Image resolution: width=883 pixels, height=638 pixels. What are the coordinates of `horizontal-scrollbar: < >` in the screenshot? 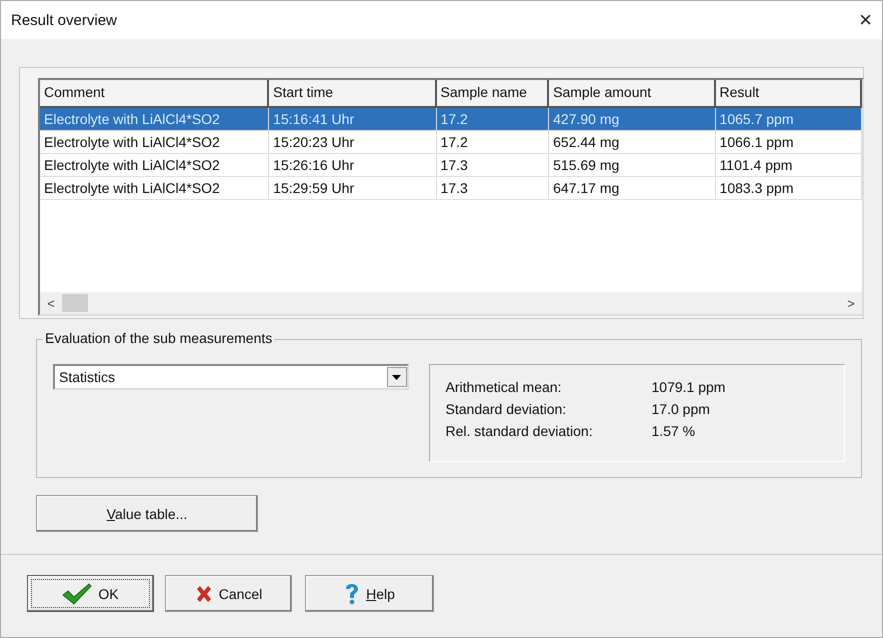 It's located at (451, 303).